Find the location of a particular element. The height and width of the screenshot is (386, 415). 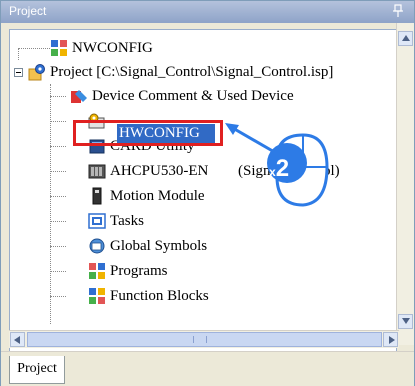

tree-item-device-comment: Device Comment & Used Device is located at coordinates (218, 98).